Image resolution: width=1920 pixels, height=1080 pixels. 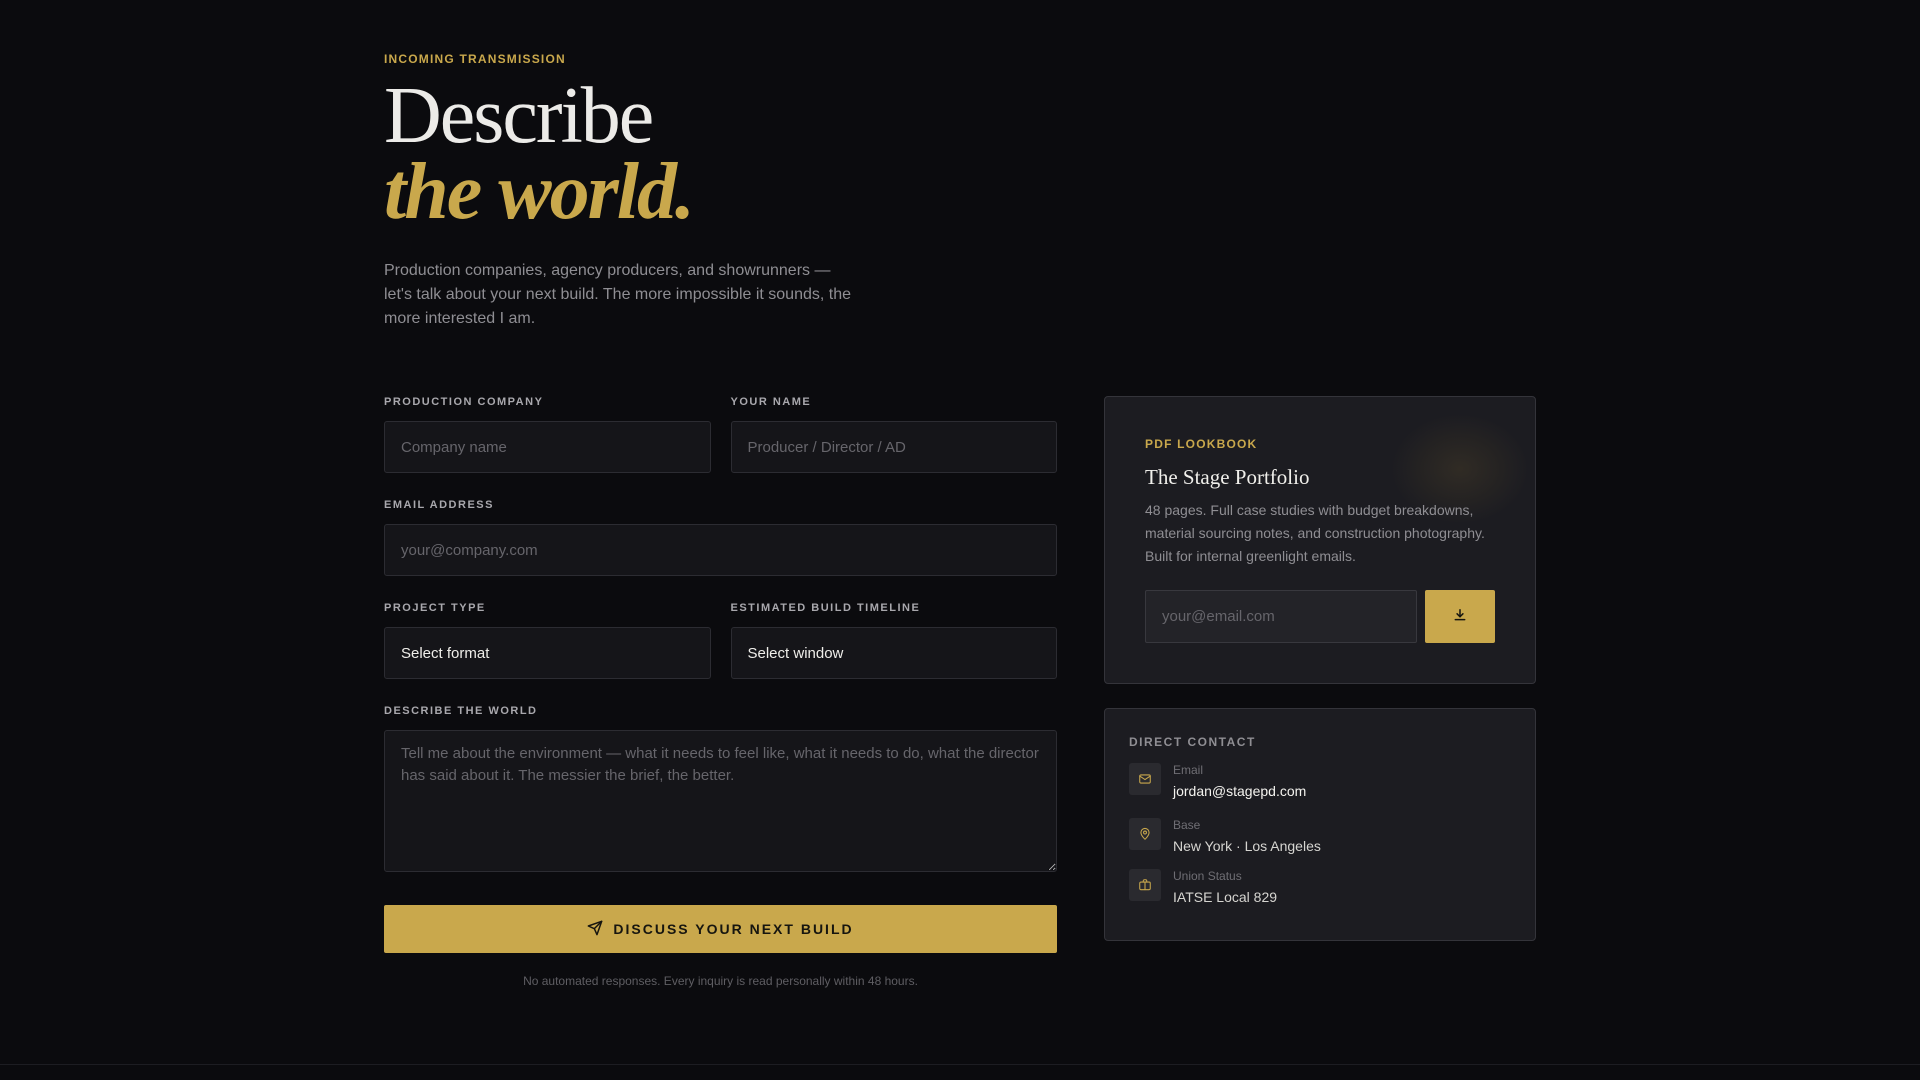 What do you see at coordinates (1239, 781) in the screenshot?
I see `contact-email-text: Email jordan@stagepd.com` at bounding box center [1239, 781].